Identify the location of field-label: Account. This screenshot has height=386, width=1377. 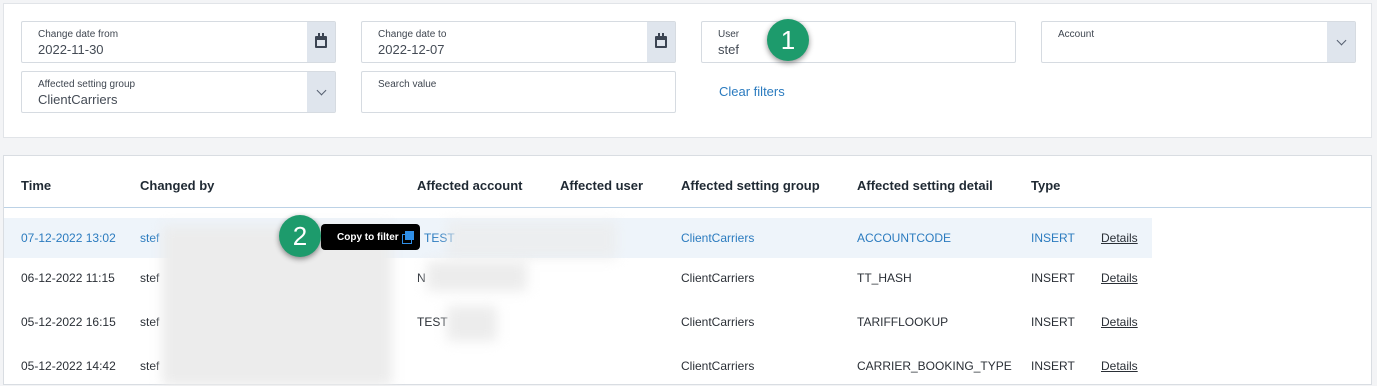
(1076, 34).